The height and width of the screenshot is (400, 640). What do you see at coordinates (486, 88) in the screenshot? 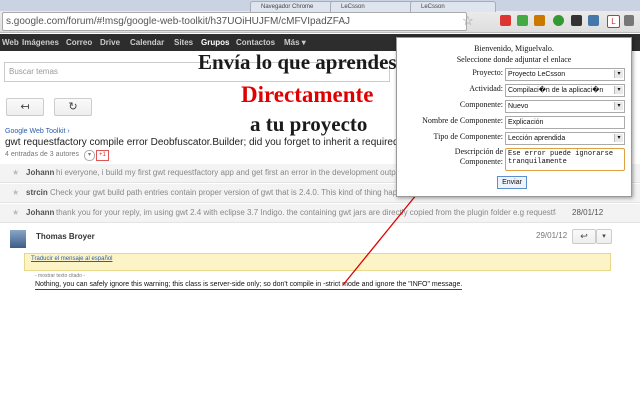
I see `activity-label: Actividad:` at bounding box center [486, 88].